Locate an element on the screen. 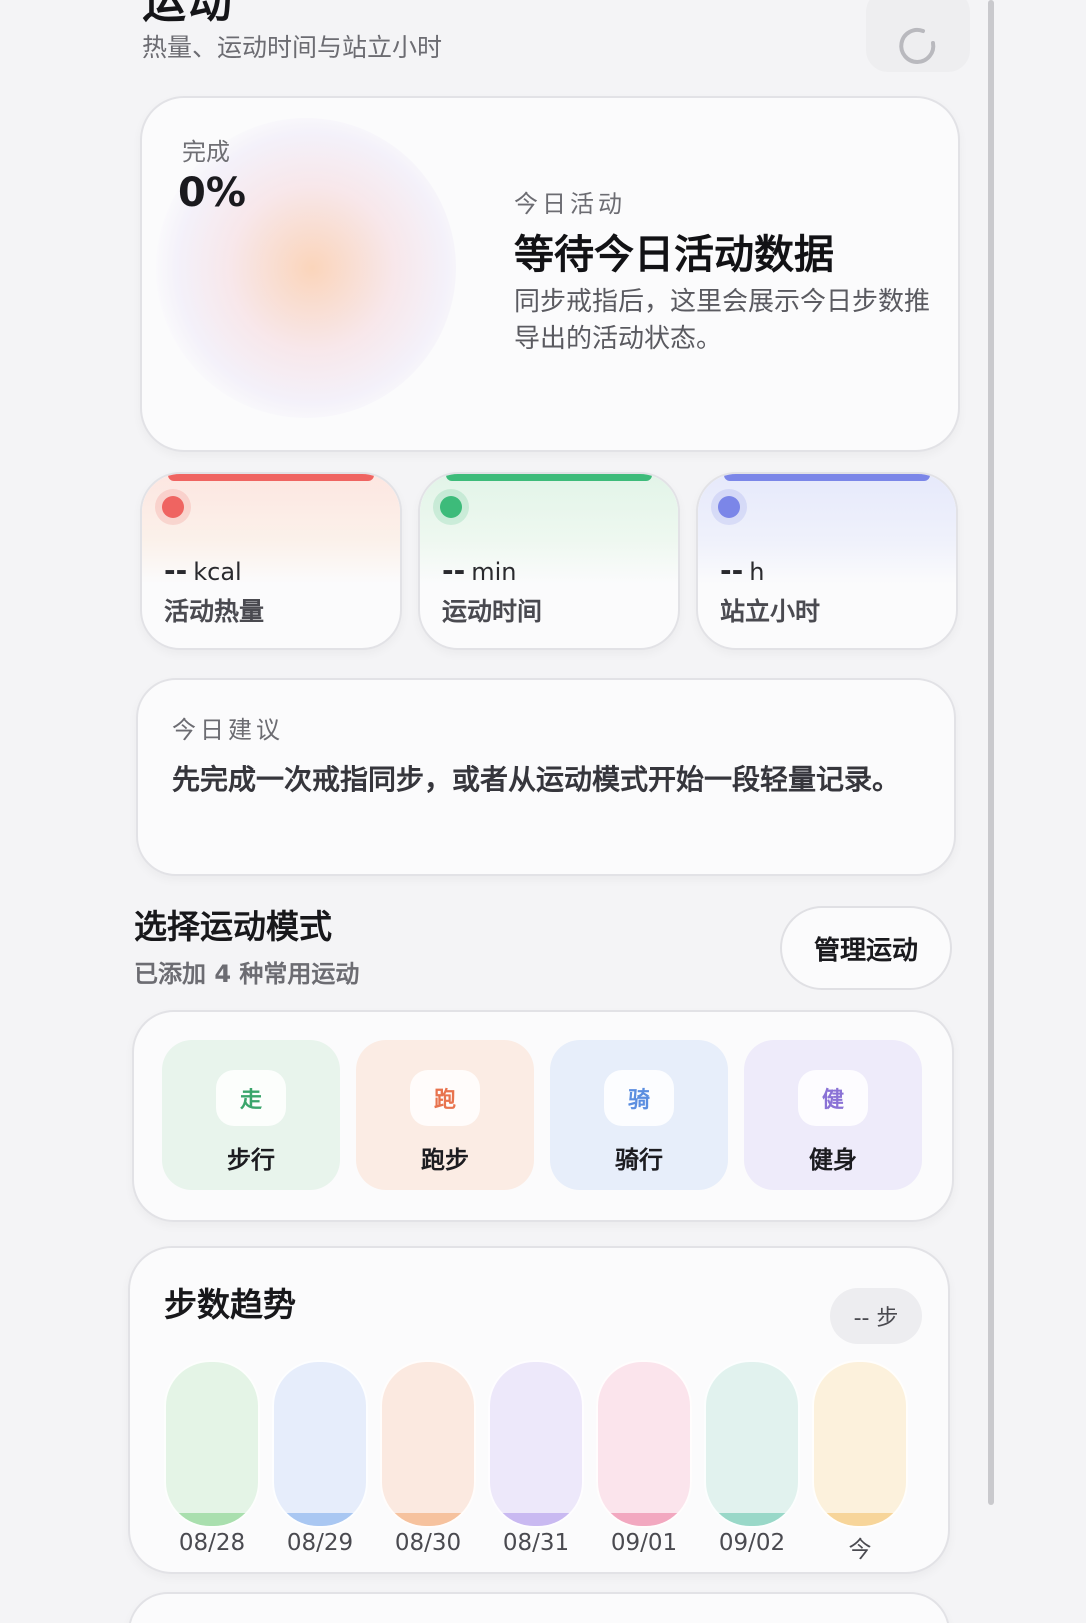 The width and height of the screenshot is (1086, 1623). trend-day-label: 08/29 is located at coordinates (320, 1543).